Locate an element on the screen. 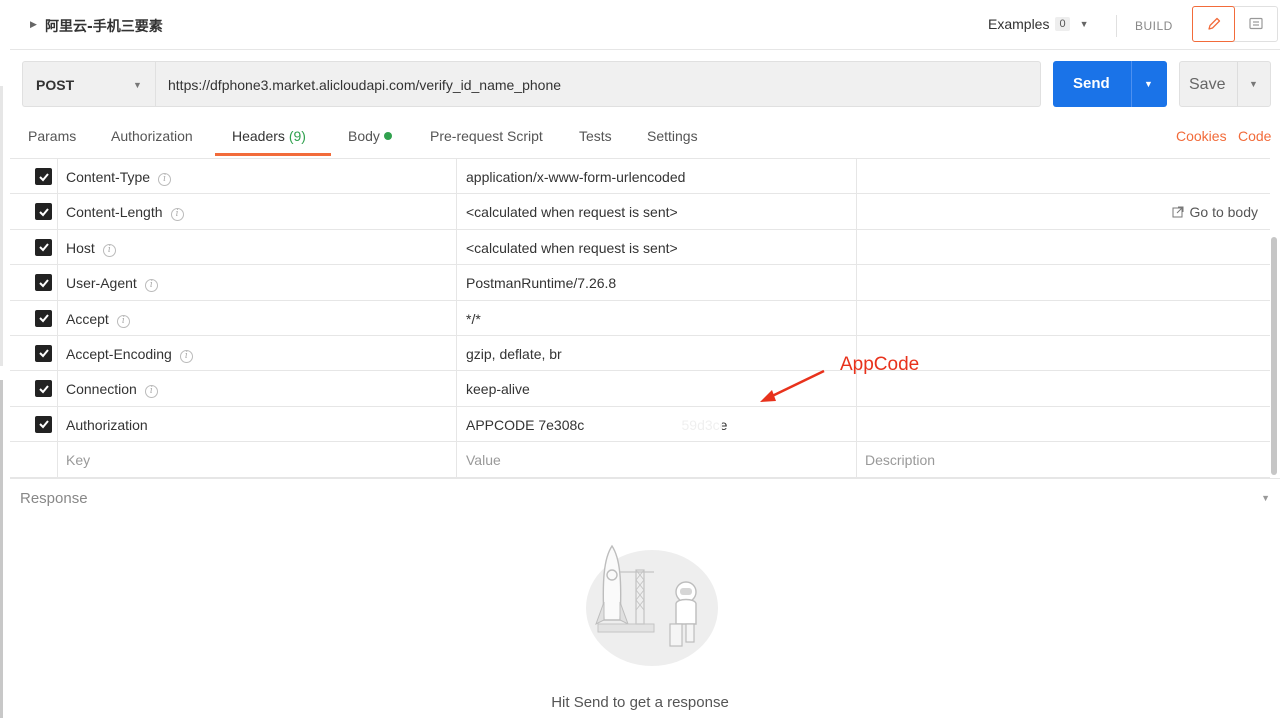 The width and height of the screenshot is (1280, 718). header-key: Content-Type i is located at coordinates (119, 177).